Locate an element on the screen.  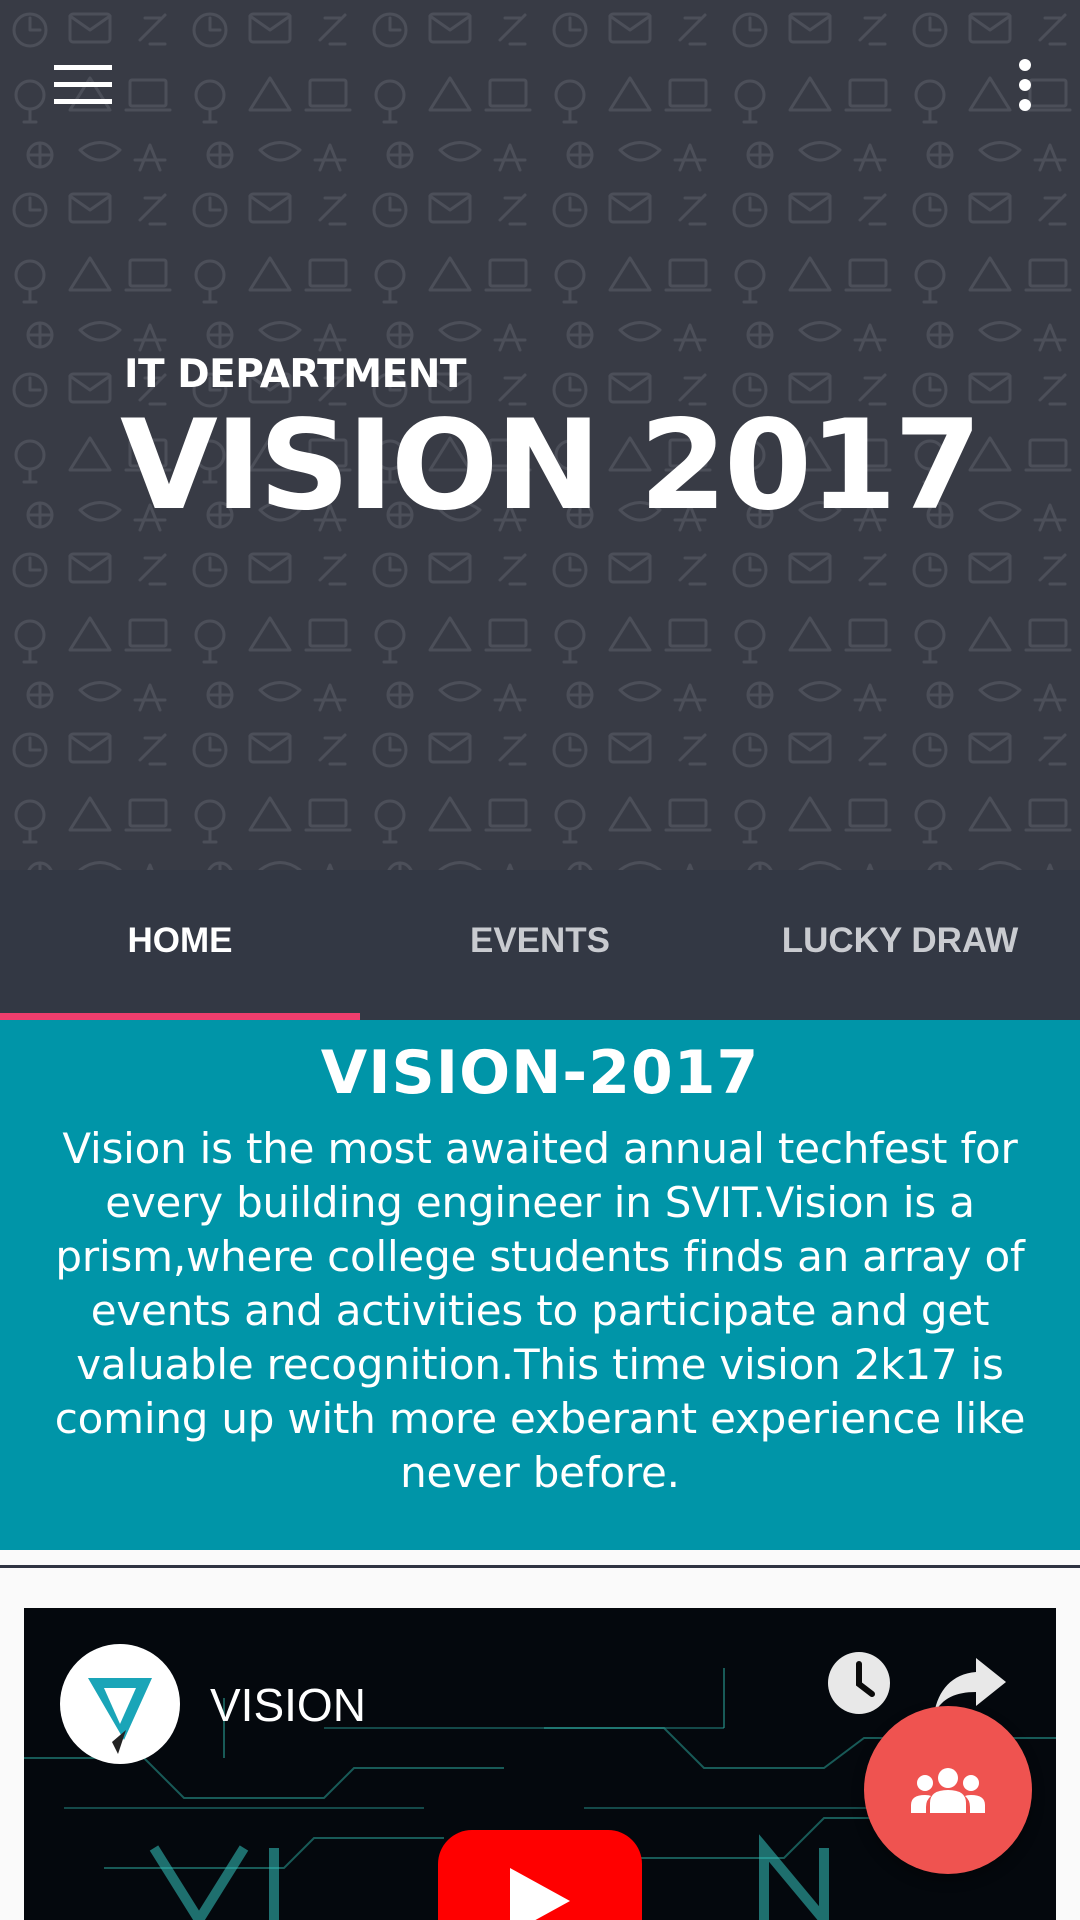
watch-later-button is located at coordinates (859, 1683).